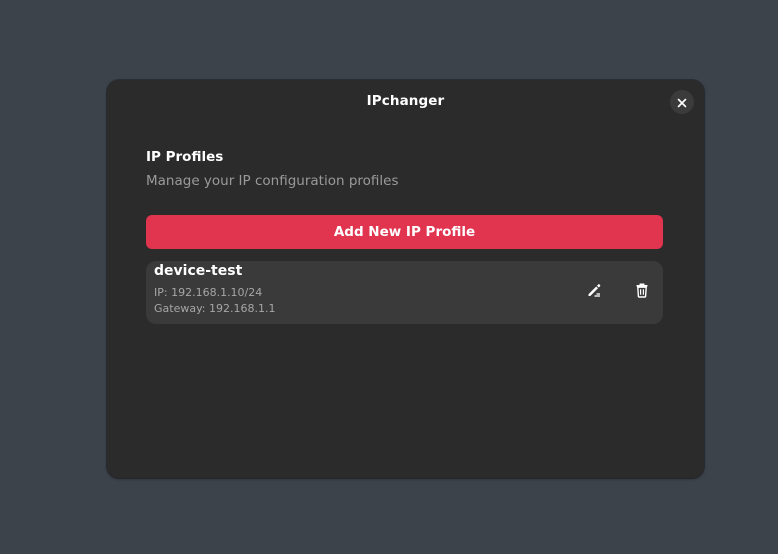 This screenshot has height=554, width=778. I want to click on section-subtitle: Manage your IP configuration profiles, so click(272, 181).